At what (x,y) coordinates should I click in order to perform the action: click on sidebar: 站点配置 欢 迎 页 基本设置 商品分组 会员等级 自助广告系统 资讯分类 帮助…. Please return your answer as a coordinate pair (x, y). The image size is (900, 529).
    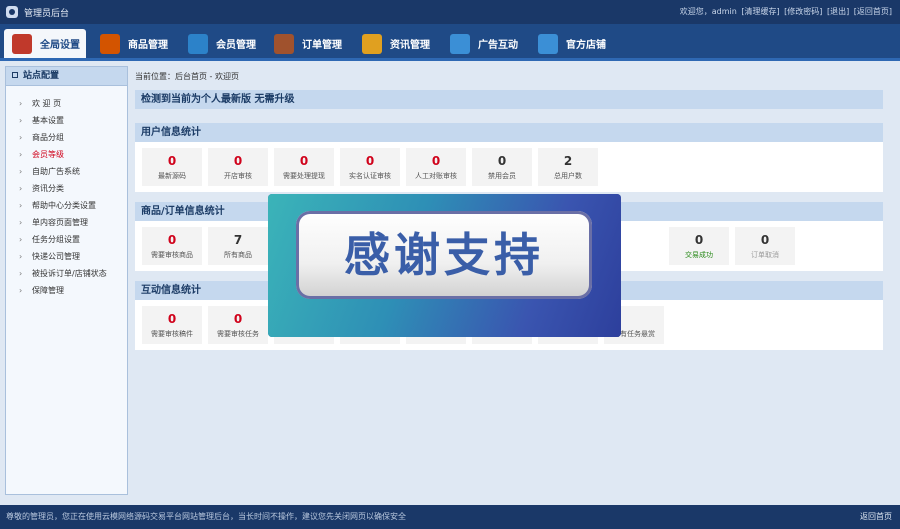
    Looking at the image, I should click on (66, 280).